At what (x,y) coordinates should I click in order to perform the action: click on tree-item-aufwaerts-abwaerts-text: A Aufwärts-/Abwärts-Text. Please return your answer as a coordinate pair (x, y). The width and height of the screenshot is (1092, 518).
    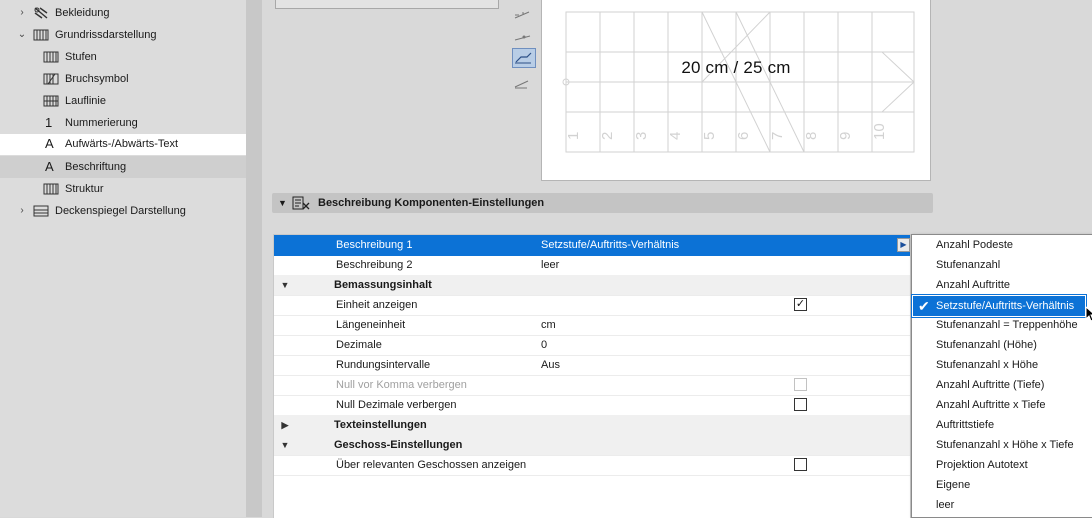
    Looking at the image, I should click on (123, 144).